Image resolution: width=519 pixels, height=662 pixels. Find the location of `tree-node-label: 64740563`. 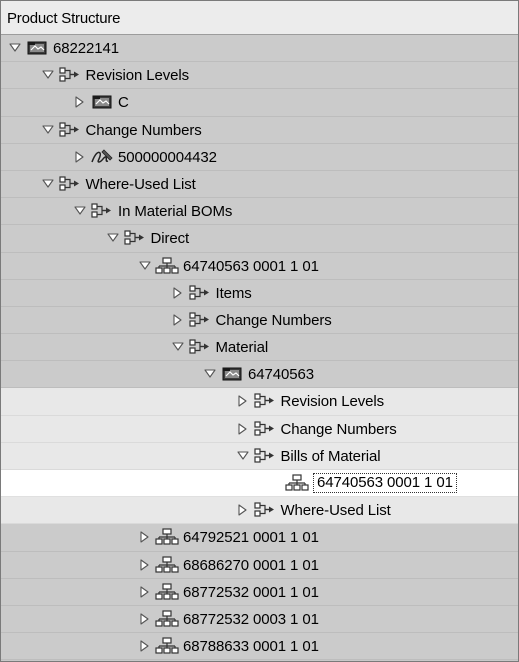

tree-node-label: 64740563 is located at coordinates (281, 374).